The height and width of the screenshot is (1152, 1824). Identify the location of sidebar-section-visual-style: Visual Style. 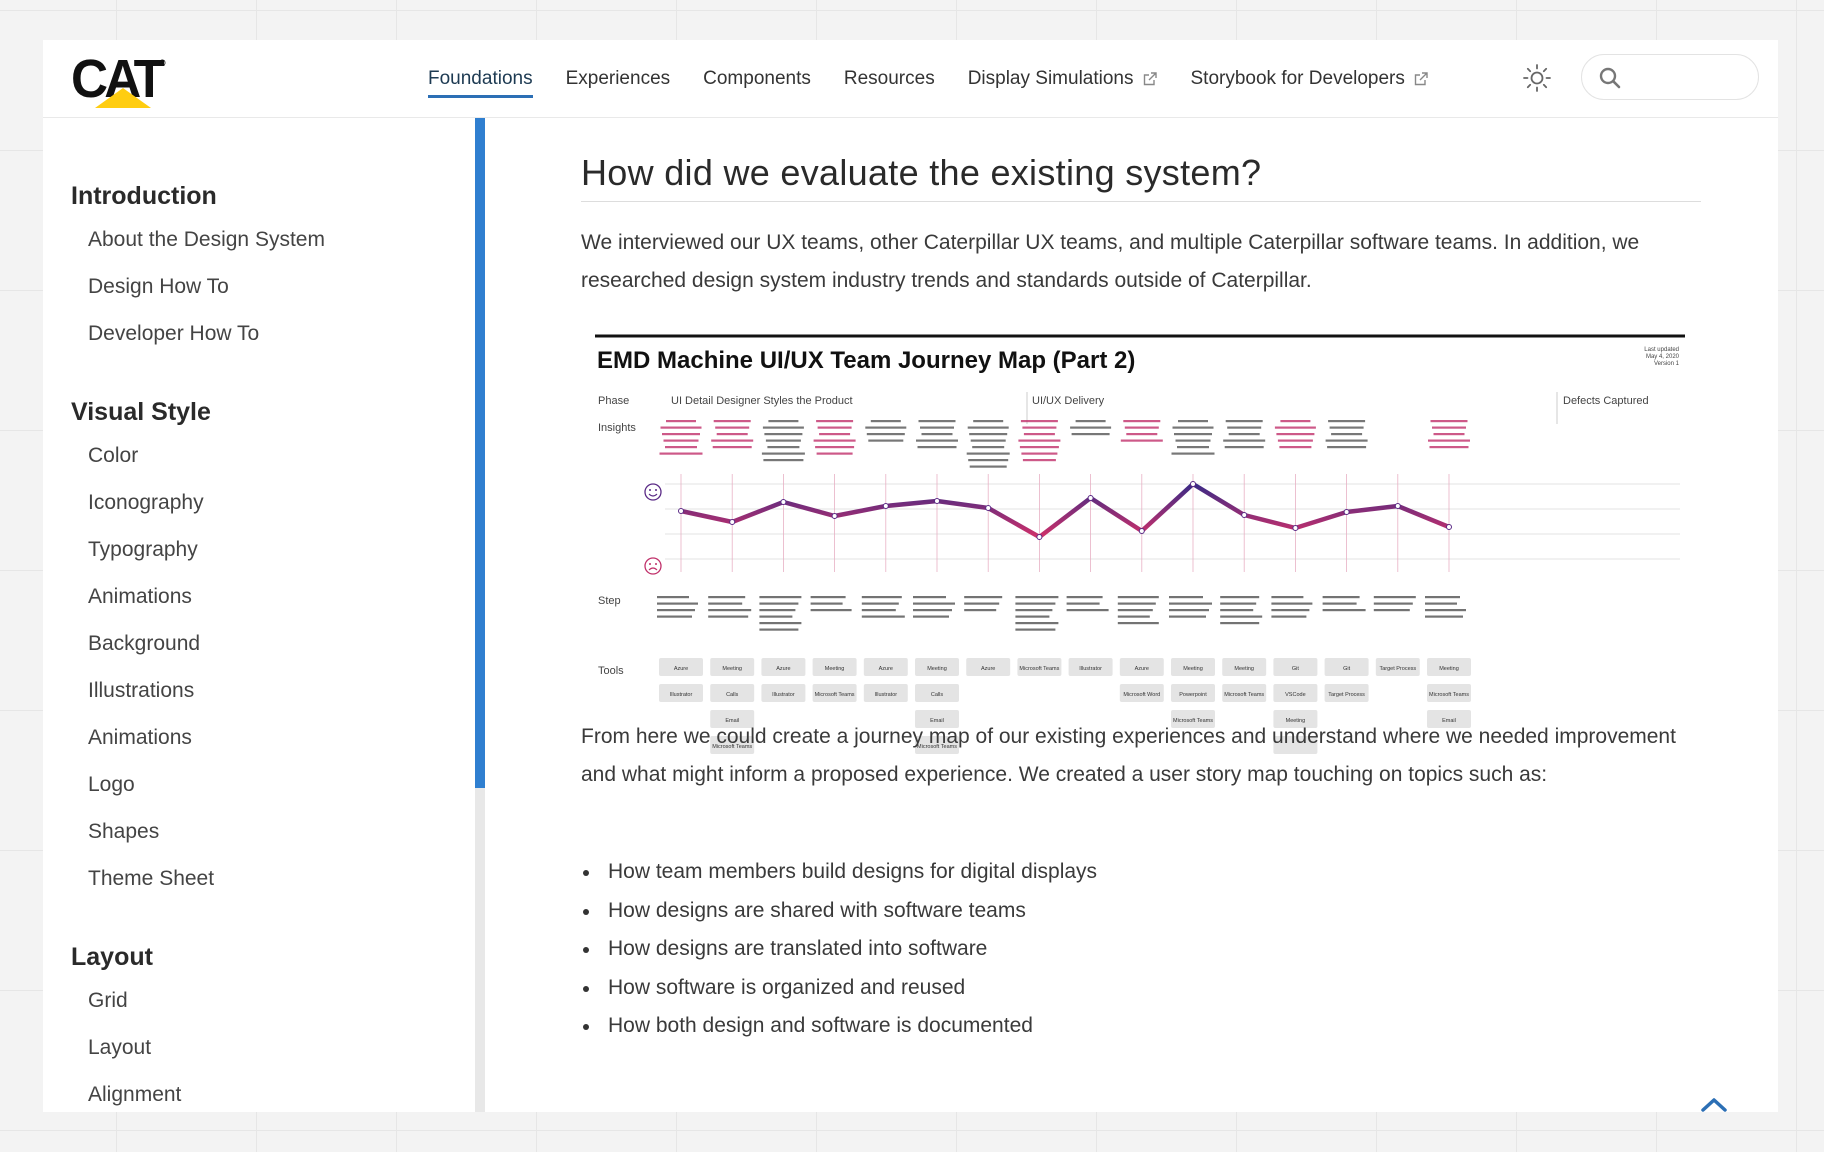
(141, 412).